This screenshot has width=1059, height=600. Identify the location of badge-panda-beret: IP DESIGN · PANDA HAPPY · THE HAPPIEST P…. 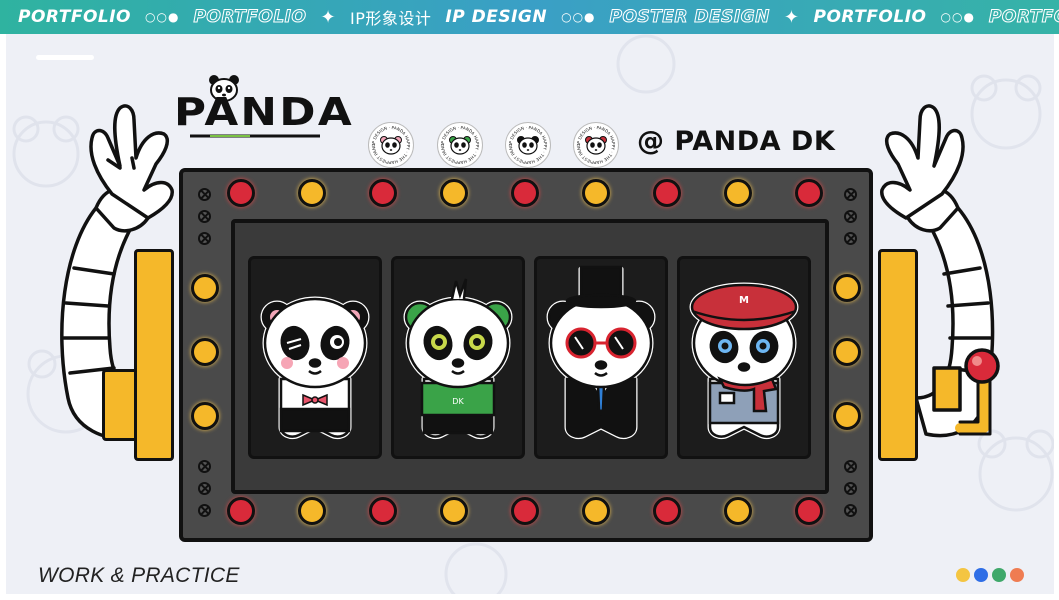
(596, 145).